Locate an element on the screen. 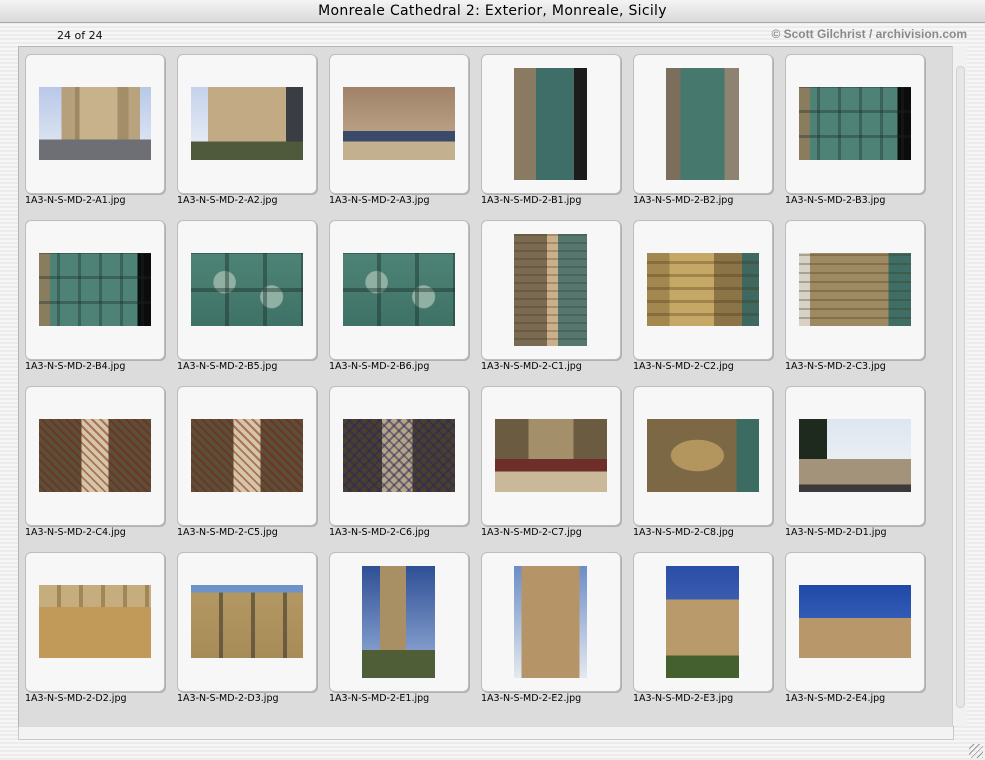 The image size is (985, 760). thumbnail-filename: 1A3-N-S-MD-2-C2.jpg is located at coordinates (683, 366).